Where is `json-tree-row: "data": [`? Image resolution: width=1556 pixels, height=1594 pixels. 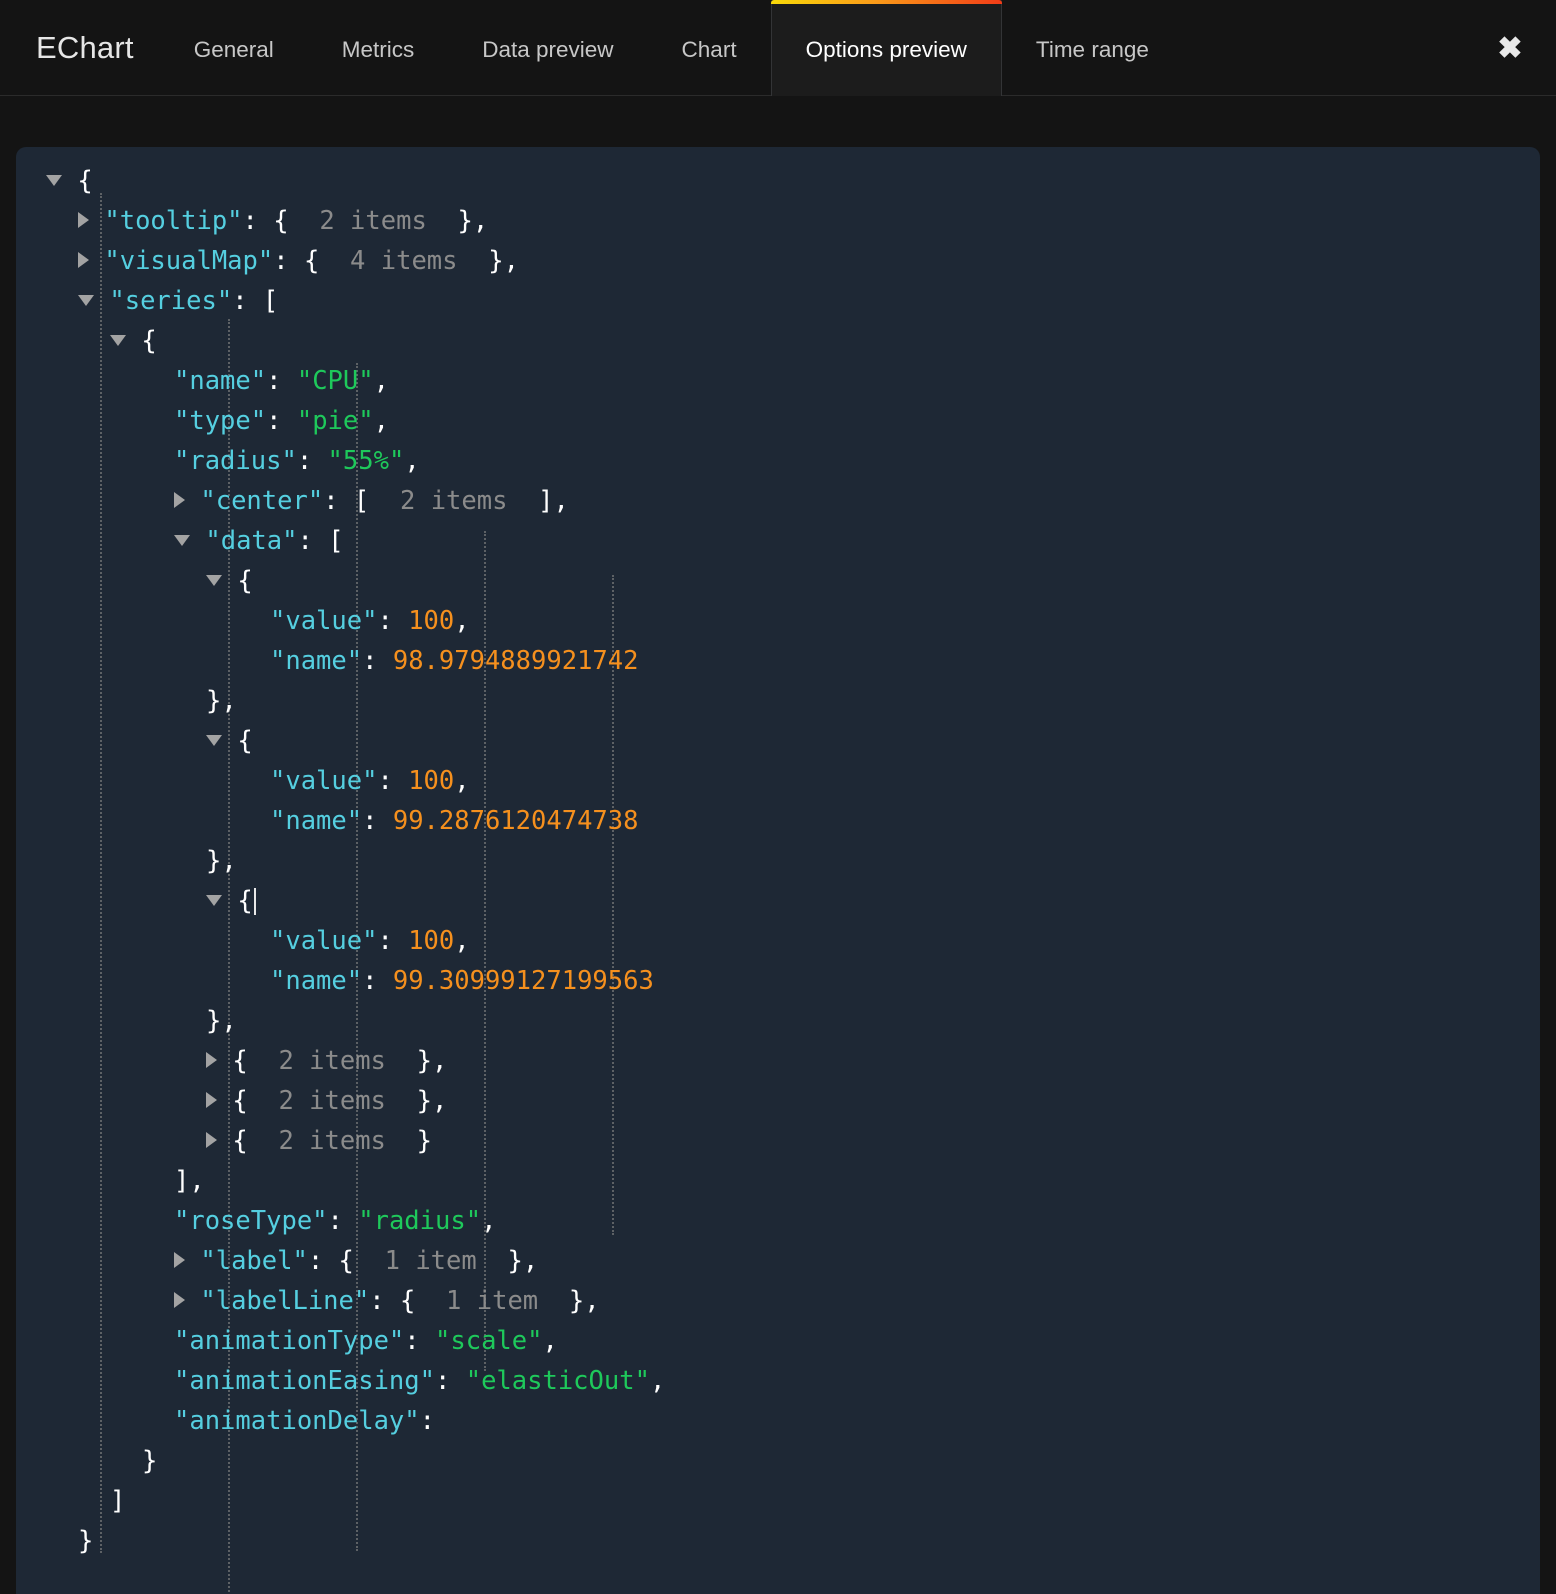 json-tree-row: "data": [ is located at coordinates (778, 541).